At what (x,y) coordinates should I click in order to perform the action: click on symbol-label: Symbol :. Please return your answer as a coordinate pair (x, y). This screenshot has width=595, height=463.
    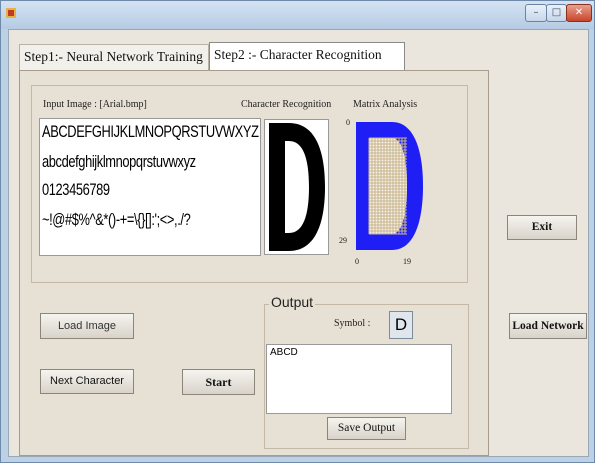
    Looking at the image, I should click on (352, 323).